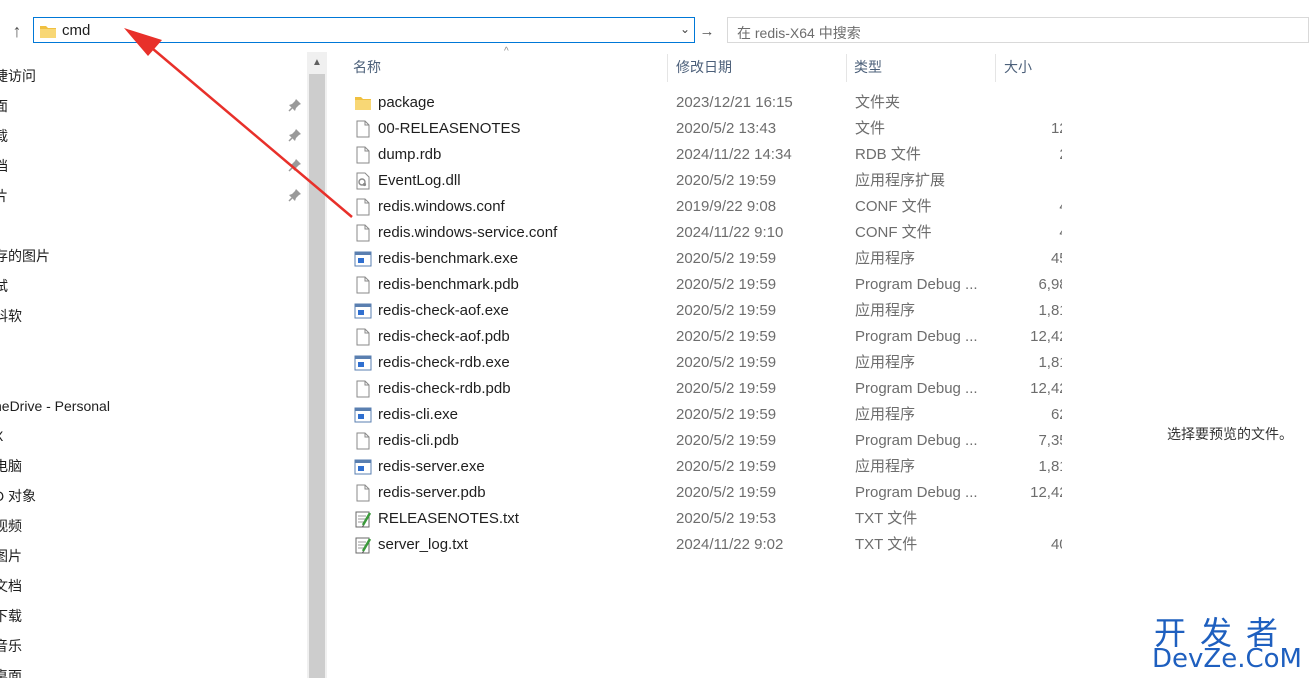  What do you see at coordinates (1230, 434) in the screenshot?
I see `preview-pane-message: 选择要预览的文件。` at bounding box center [1230, 434].